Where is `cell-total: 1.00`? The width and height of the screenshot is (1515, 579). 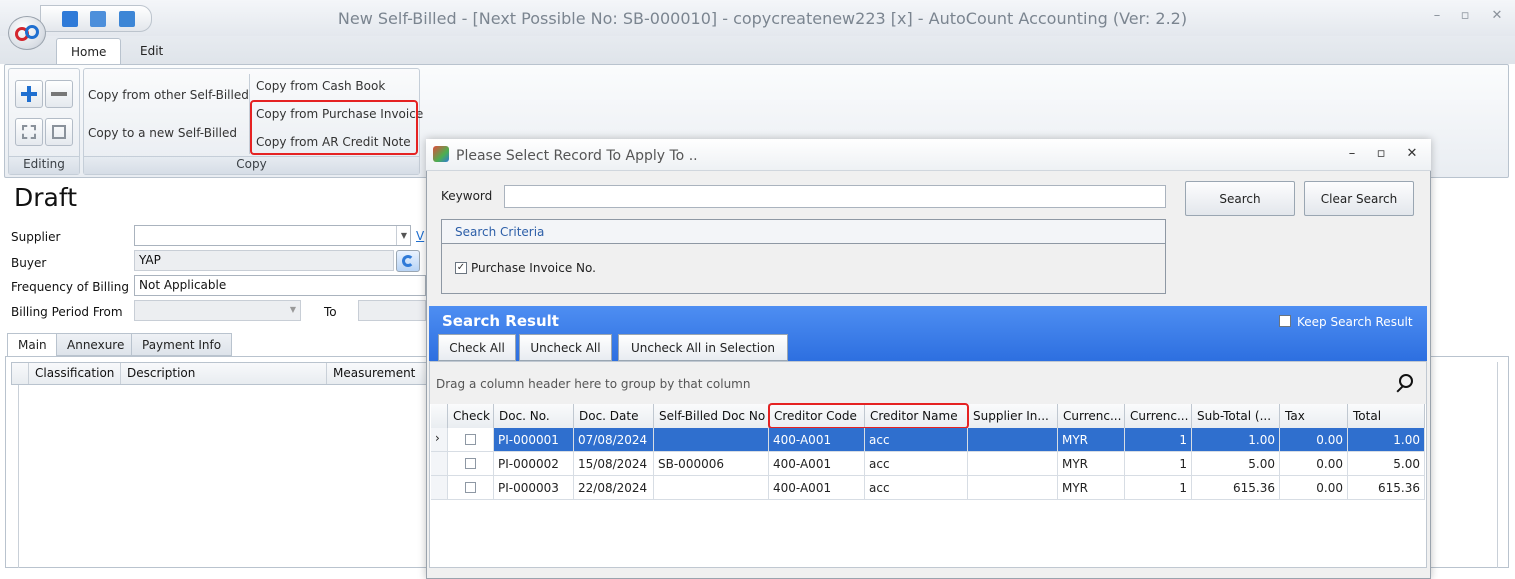
cell-total: 1.00 is located at coordinates (1386, 440).